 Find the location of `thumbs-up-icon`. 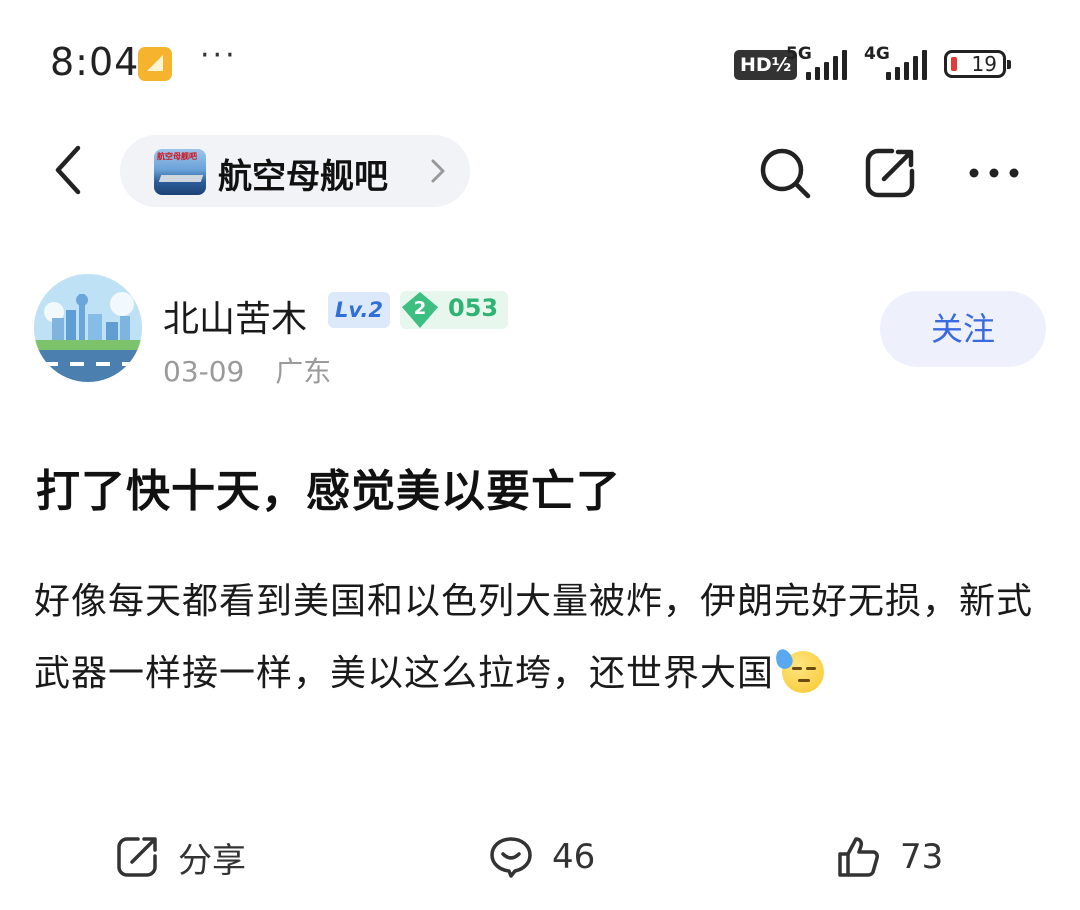

thumbs-up-icon is located at coordinates (858, 857).